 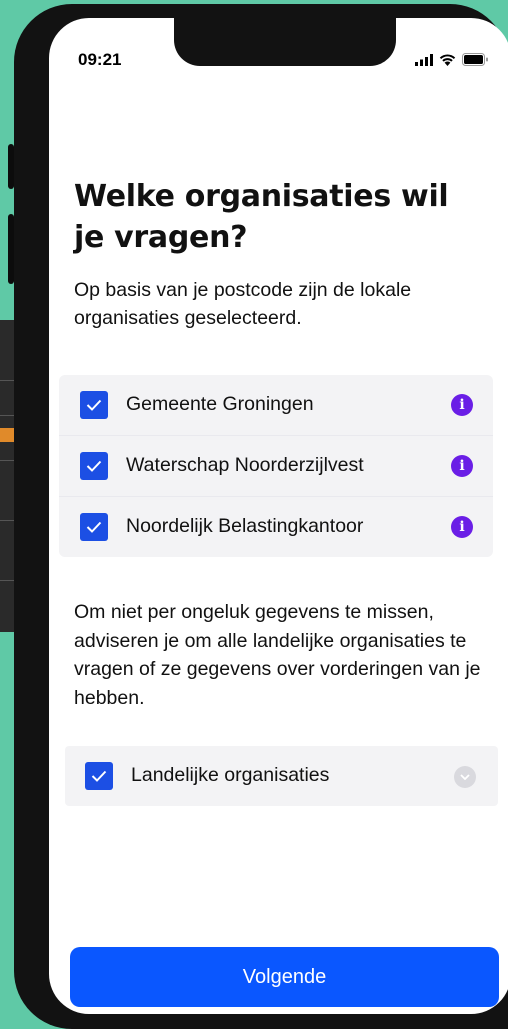 What do you see at coordinates (424, 60) in the screenshot?
I see `signal-icon` at bounding box center [424, 60].